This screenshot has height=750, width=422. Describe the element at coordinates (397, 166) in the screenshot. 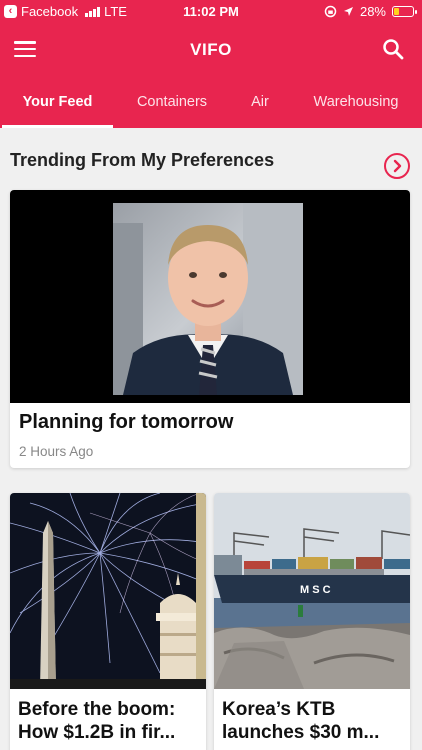

I see `chevron-right-circle-icon` at that location.